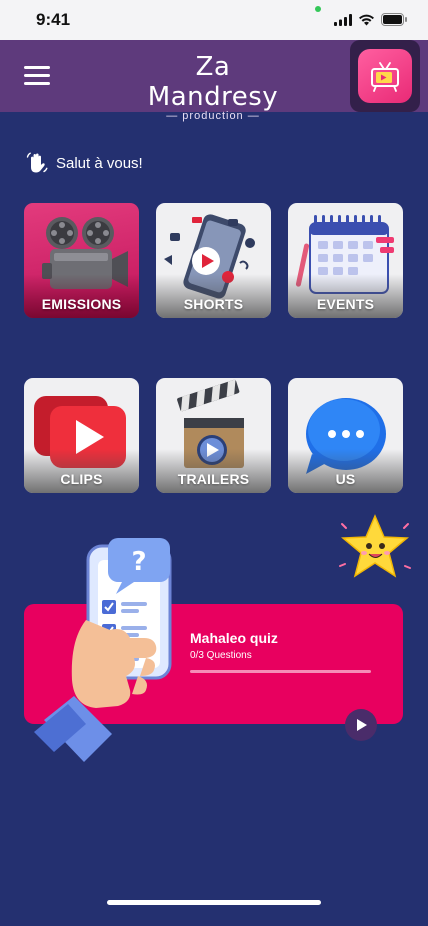 The width and height of the screenshot is (428, 926). Describe the element at coordinates (214, 902) in the screenshot. I see `home-indicator` at that location.